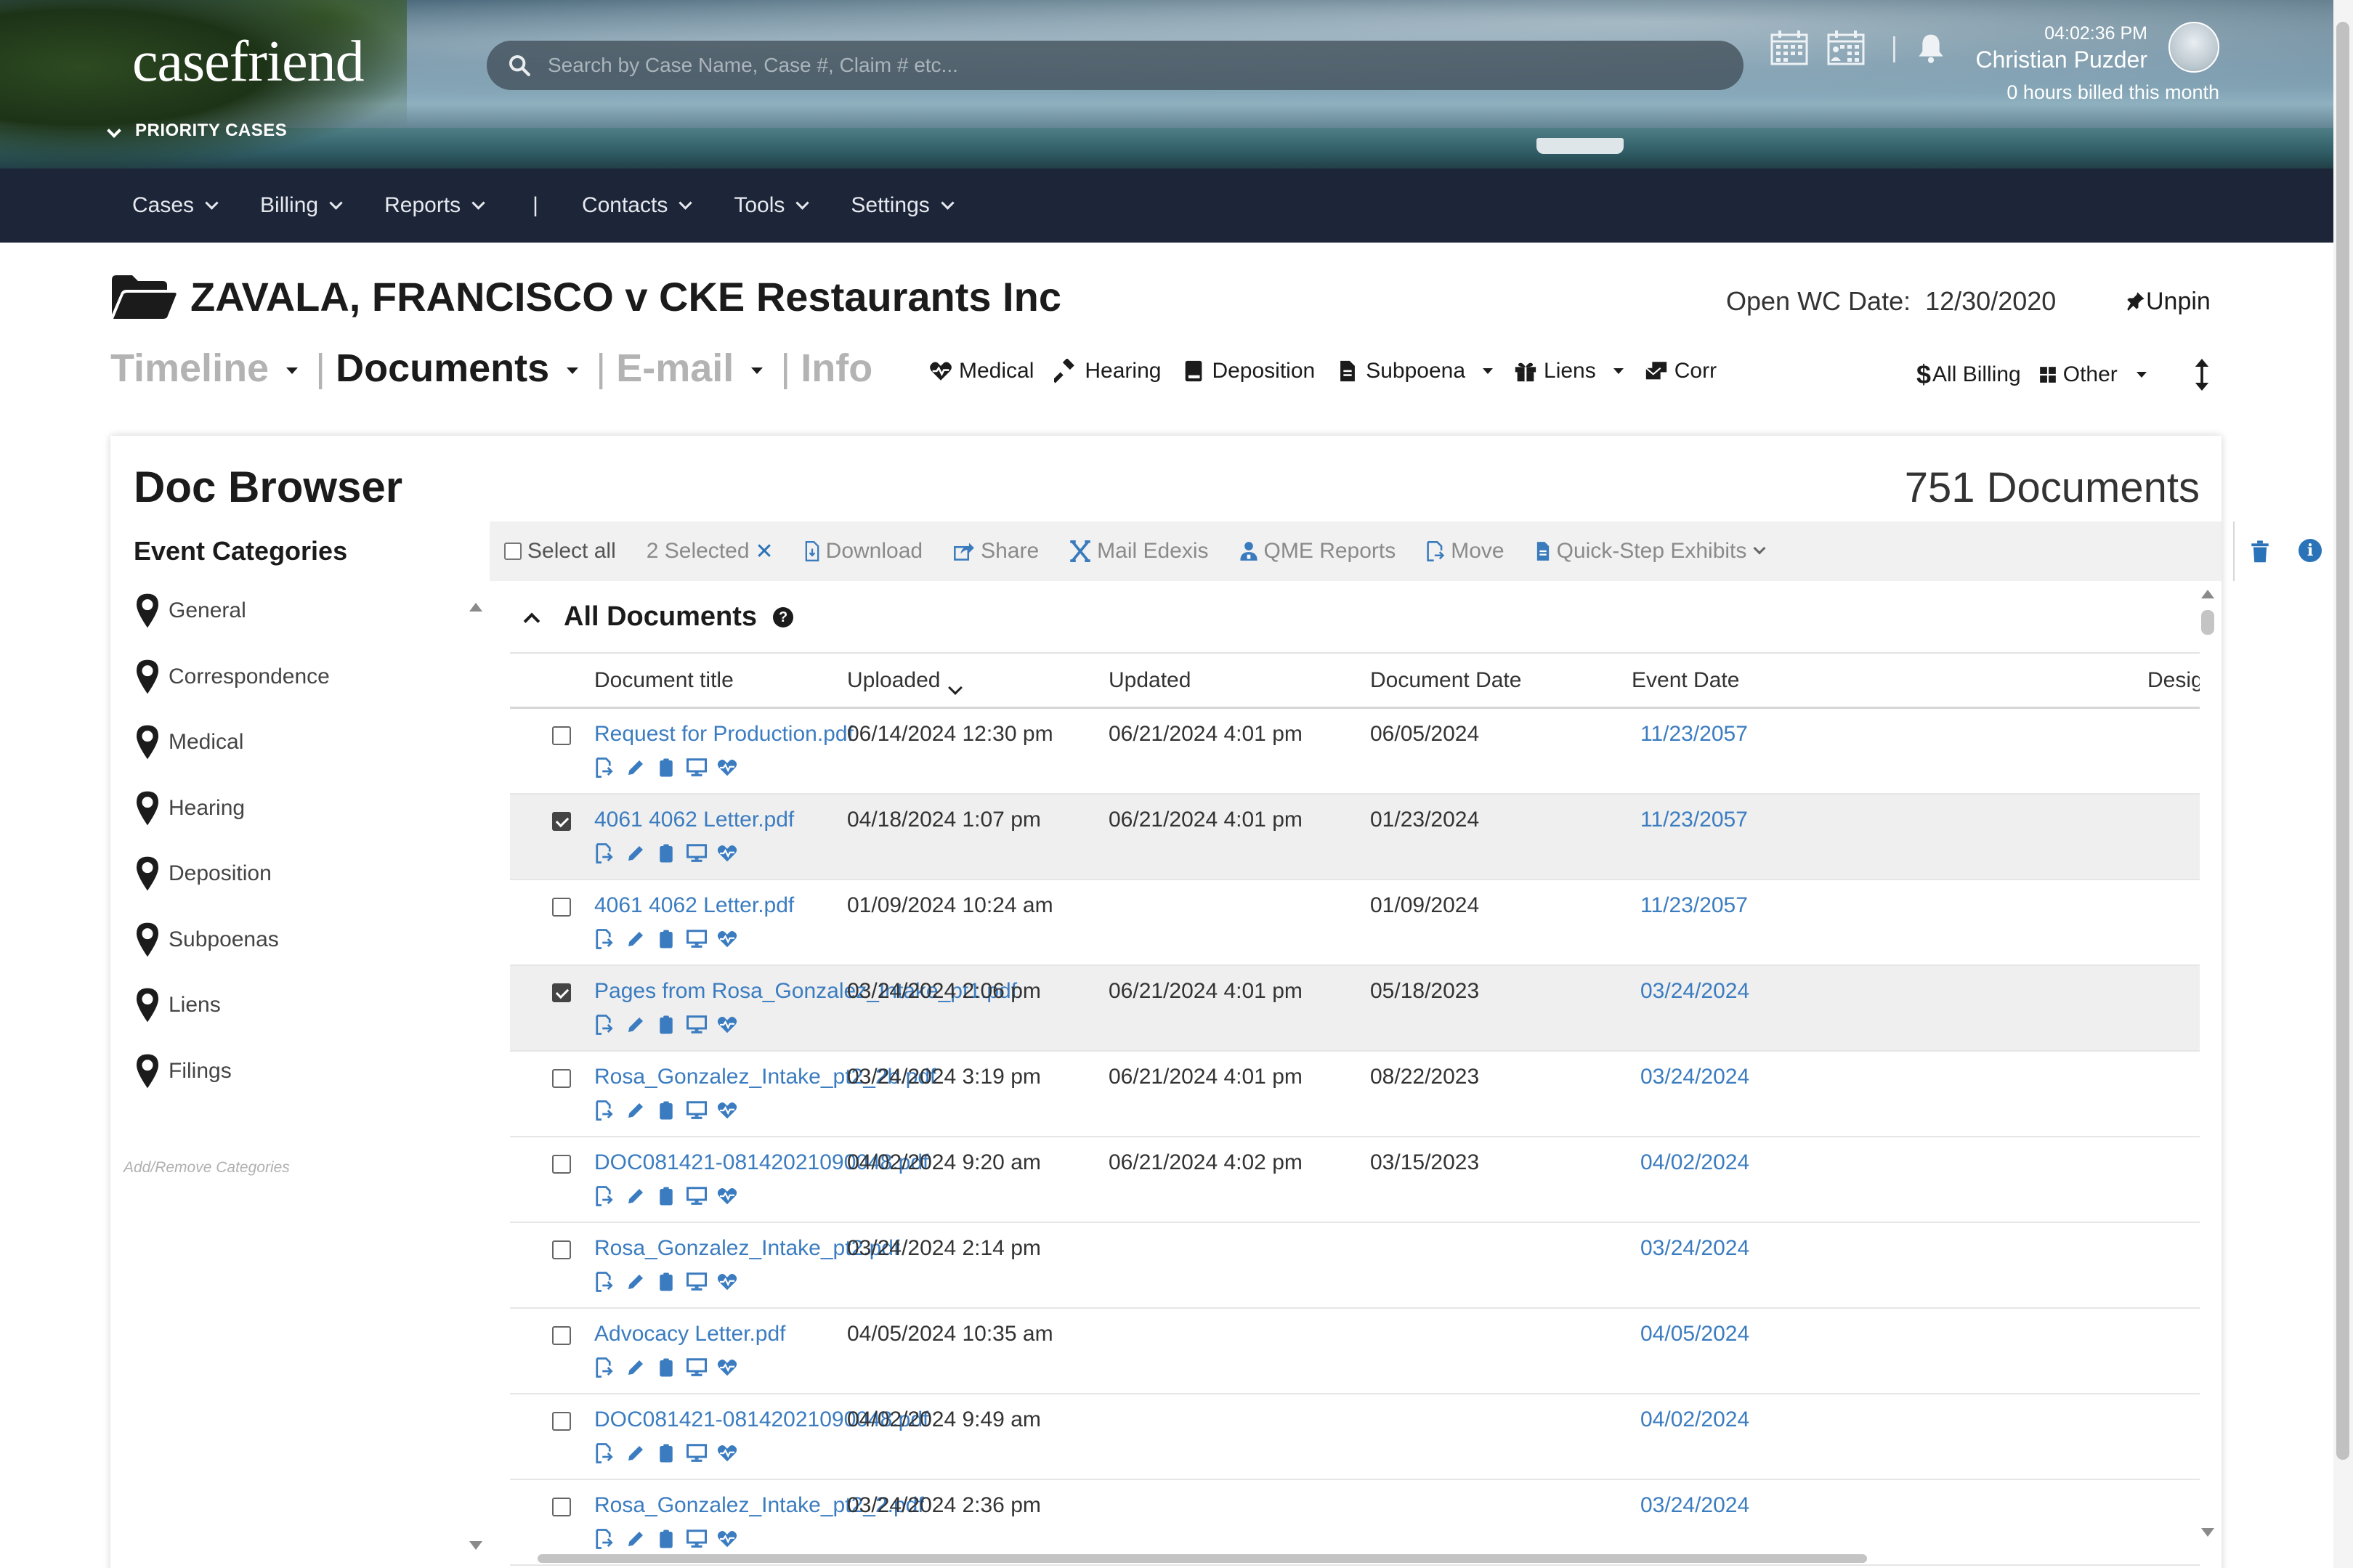  I want to click on column-document-date: Document Date, so click(1446, 680).